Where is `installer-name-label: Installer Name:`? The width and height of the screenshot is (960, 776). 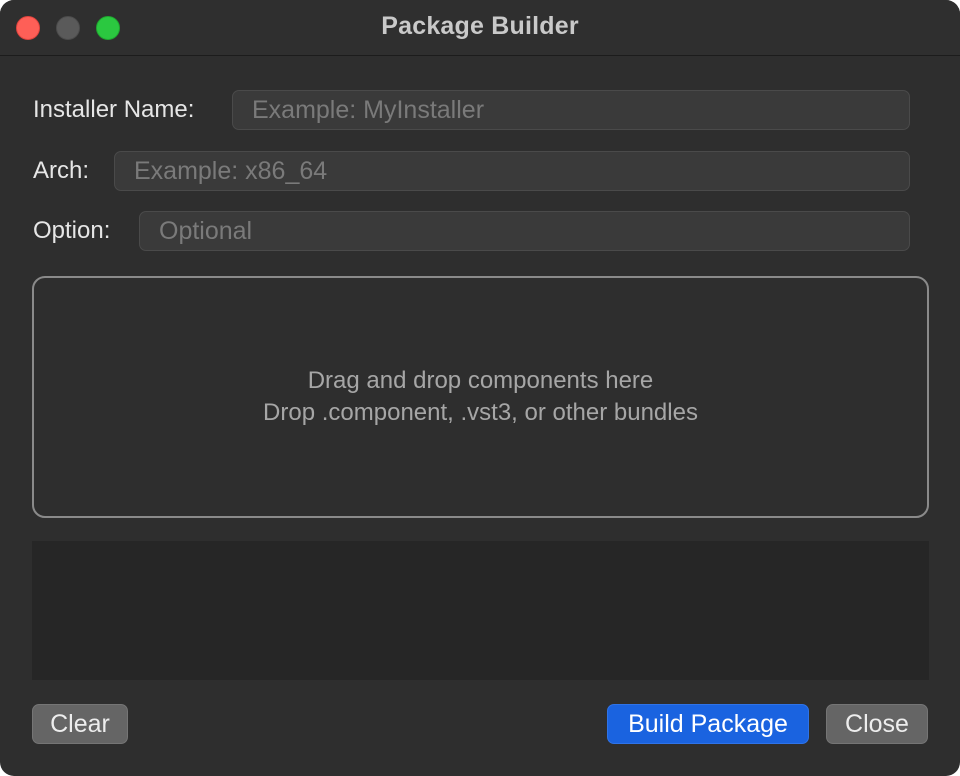
installer-name-label: Installer Name: is located at coordinates (114, 109).